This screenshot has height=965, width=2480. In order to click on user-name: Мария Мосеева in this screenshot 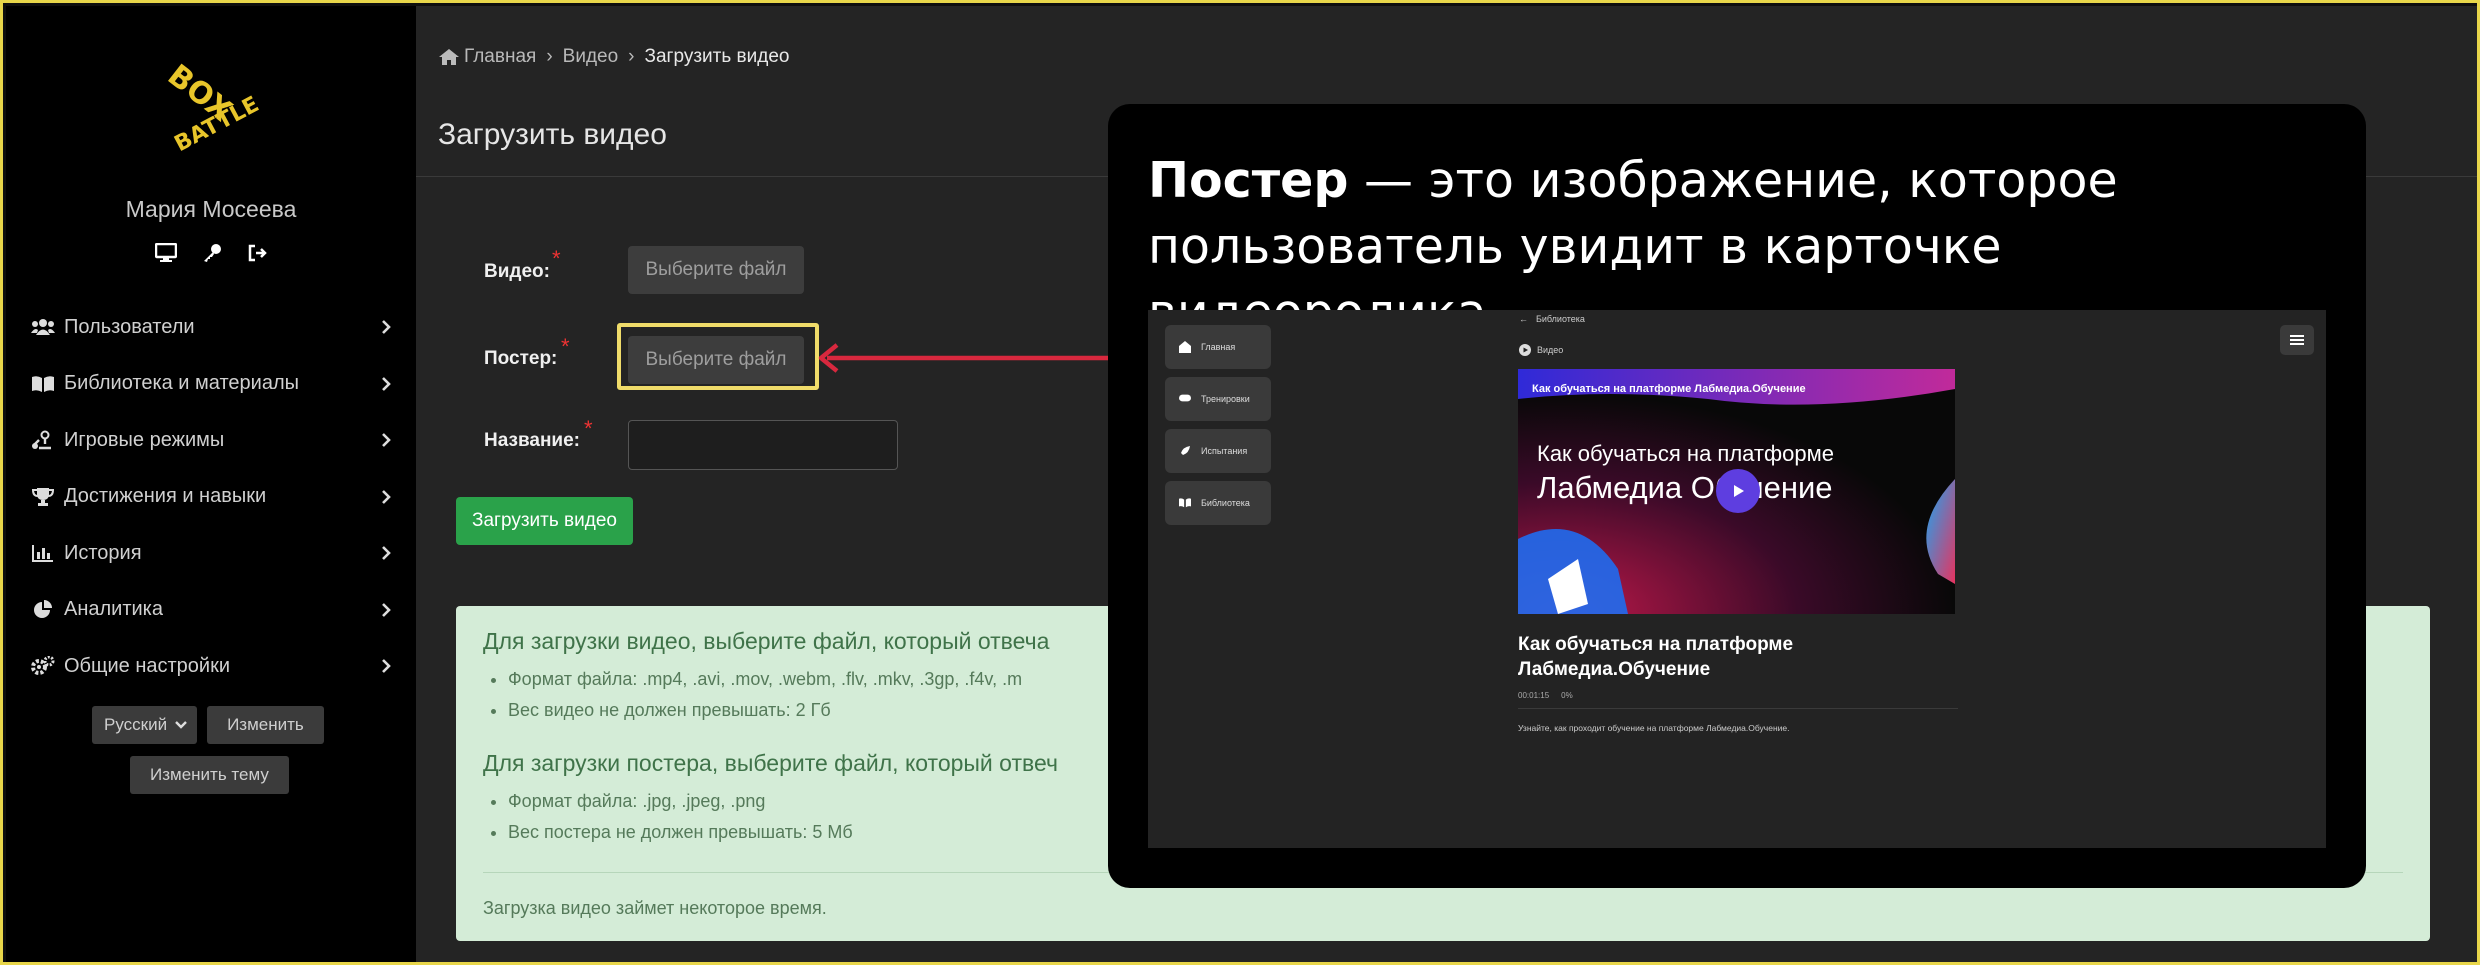, I will do `click(211, 209)`.